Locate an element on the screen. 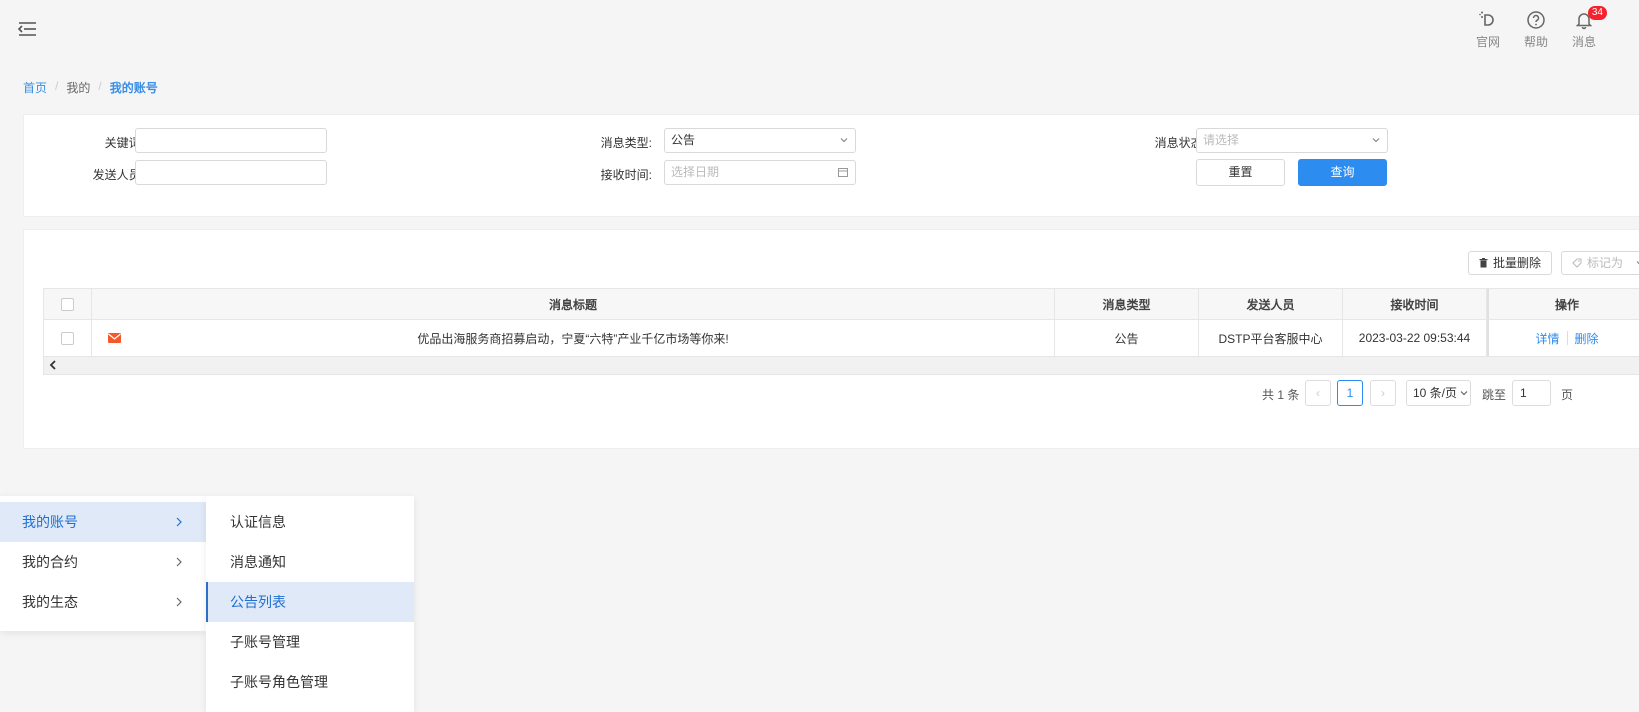  message-status-label: 消息状态: is located at coordinates (1180, 143).